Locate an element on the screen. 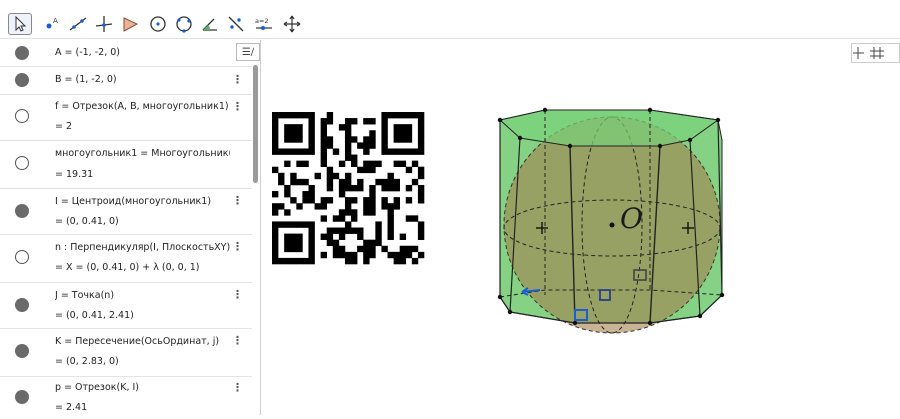 The image size is (900, 419). circle-tool-icon is located at coordinates (158, 24).